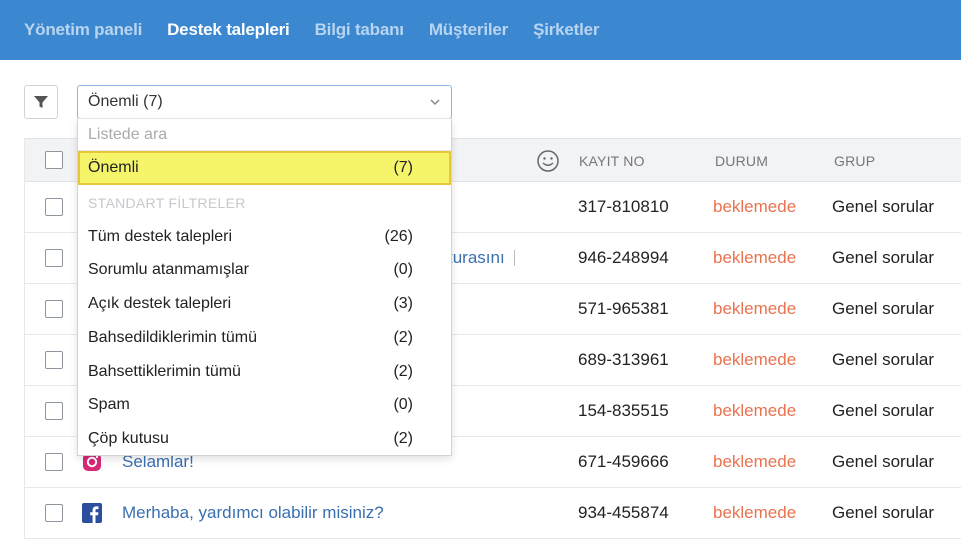  What do you see at coordinates (623, 461) in the screenshot?
I see `record-number: 671-459666` at bounding box center [623, 461].